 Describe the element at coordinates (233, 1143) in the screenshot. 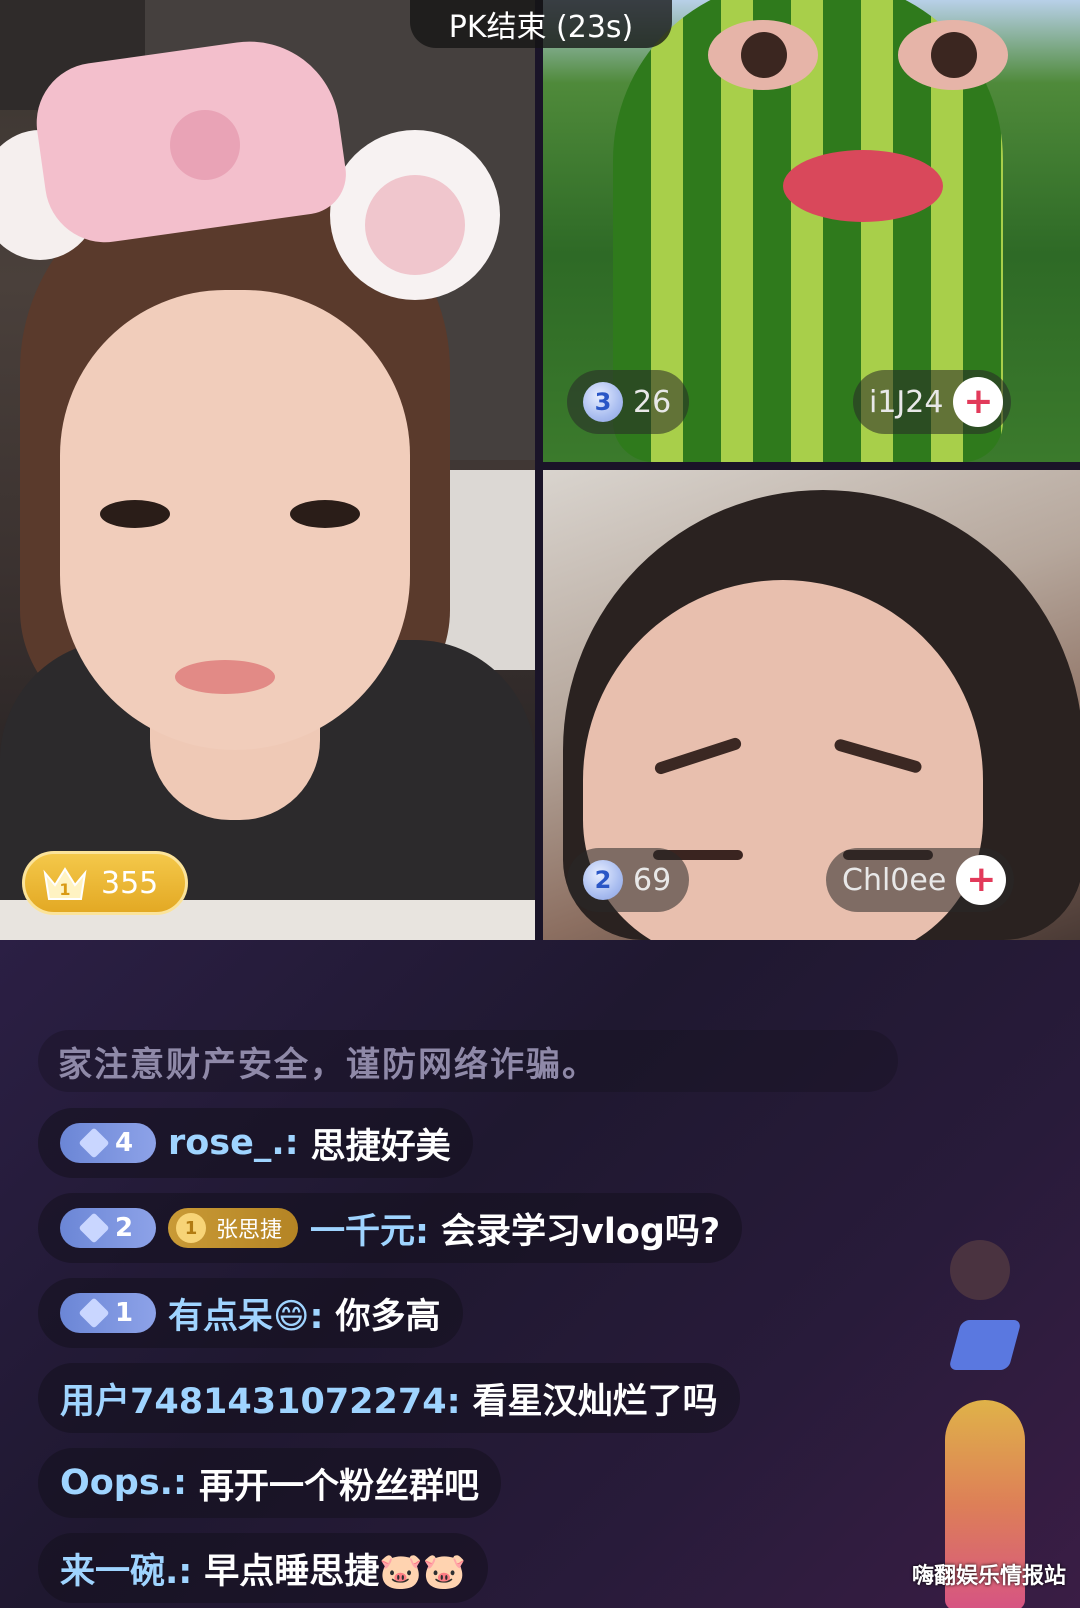

I see `chat-username: rose_.:` at that location.